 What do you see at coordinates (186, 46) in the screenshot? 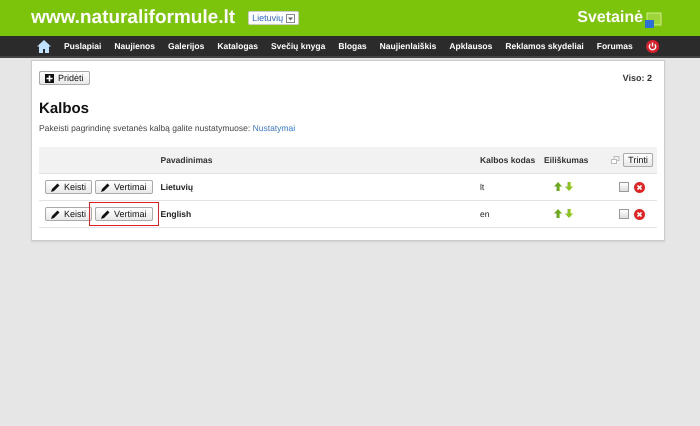
I see `nav-link: Galerijos` at bounding box center [186, 46].